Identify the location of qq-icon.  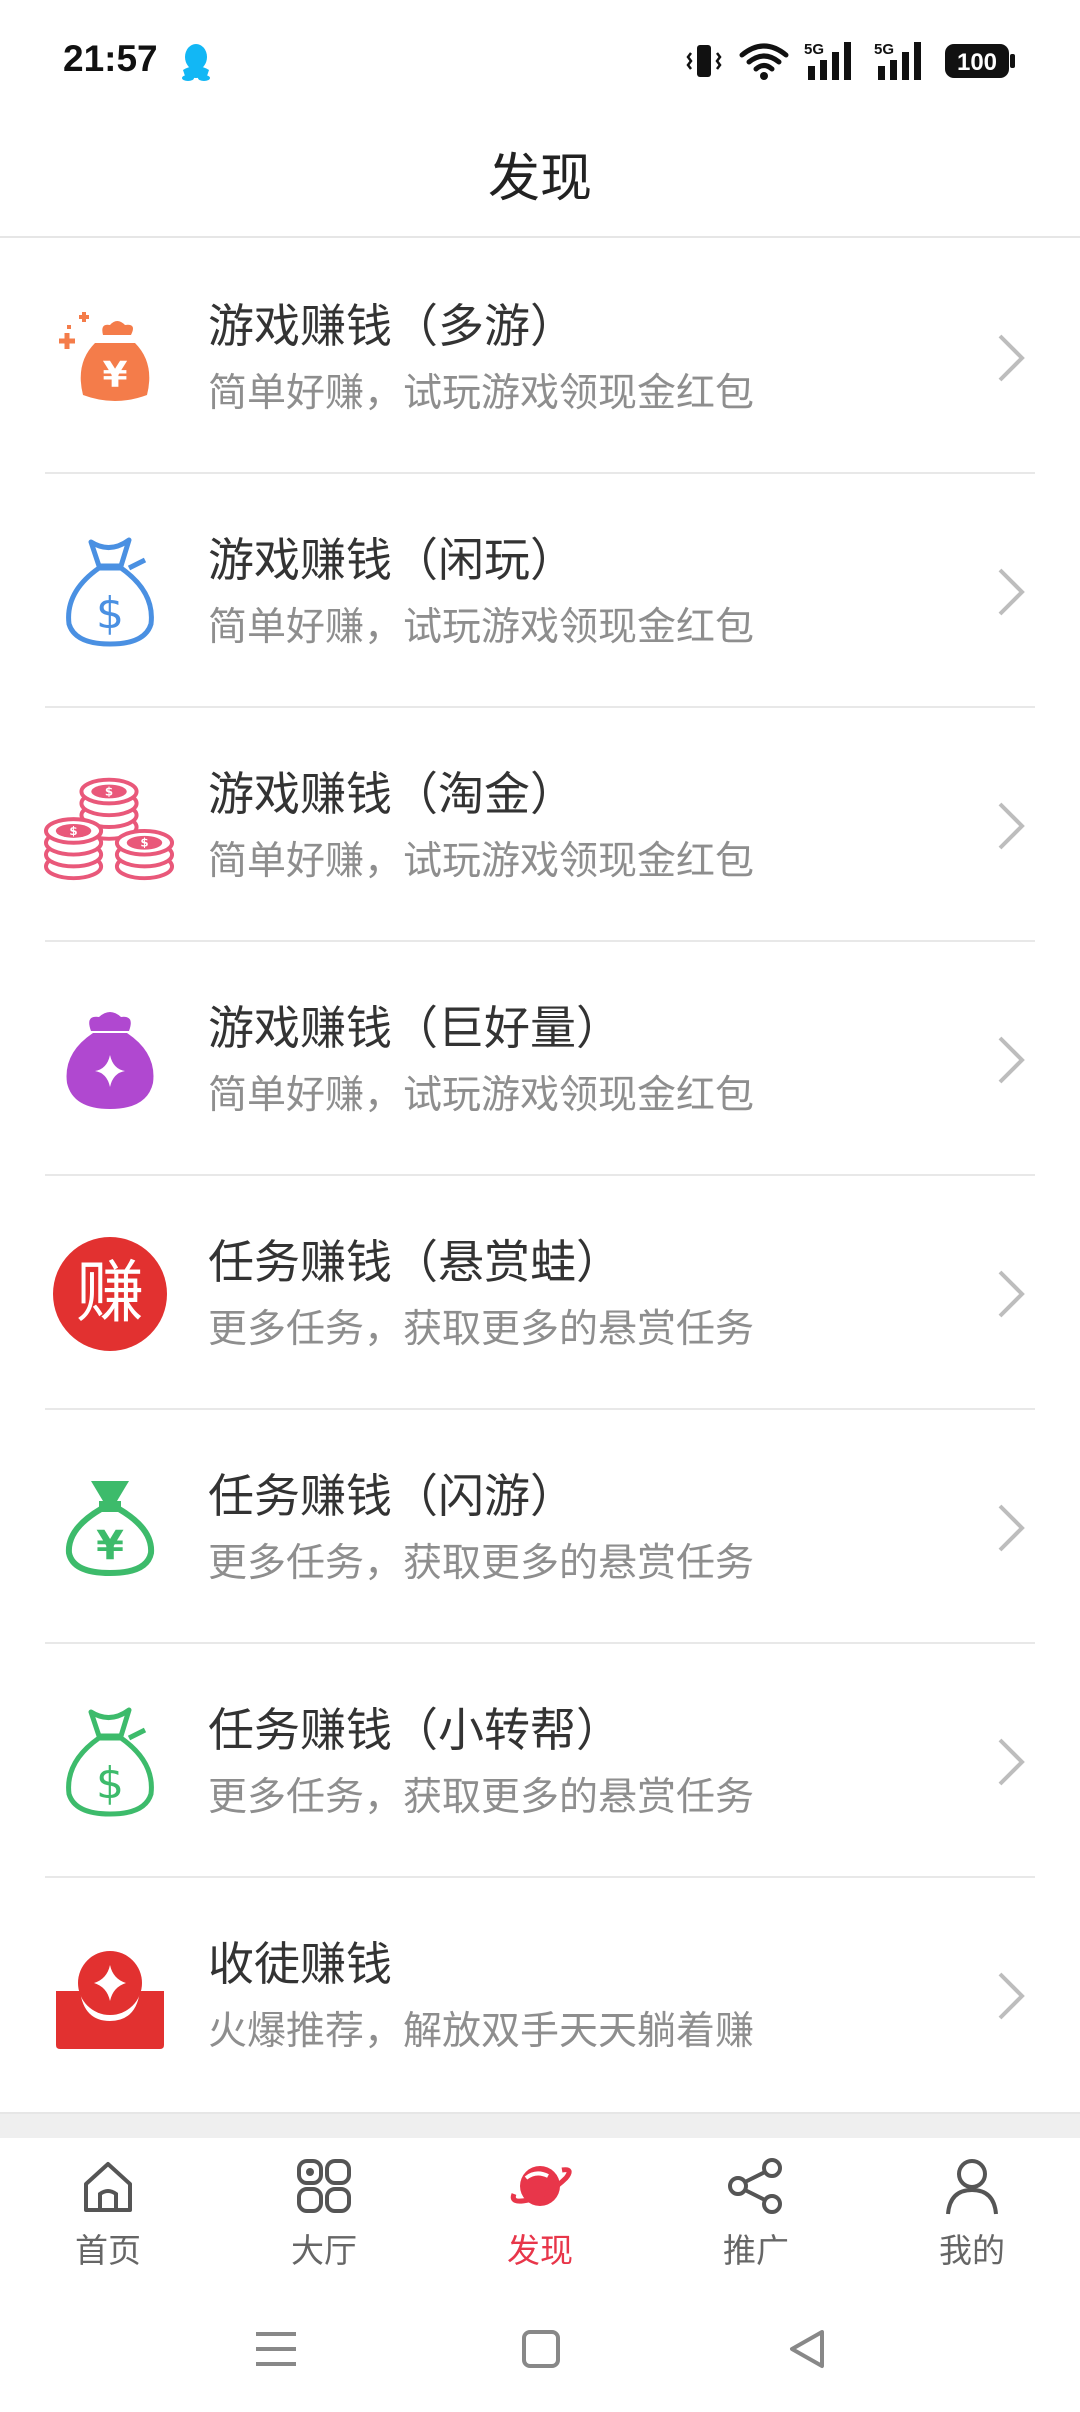
(196, 62).